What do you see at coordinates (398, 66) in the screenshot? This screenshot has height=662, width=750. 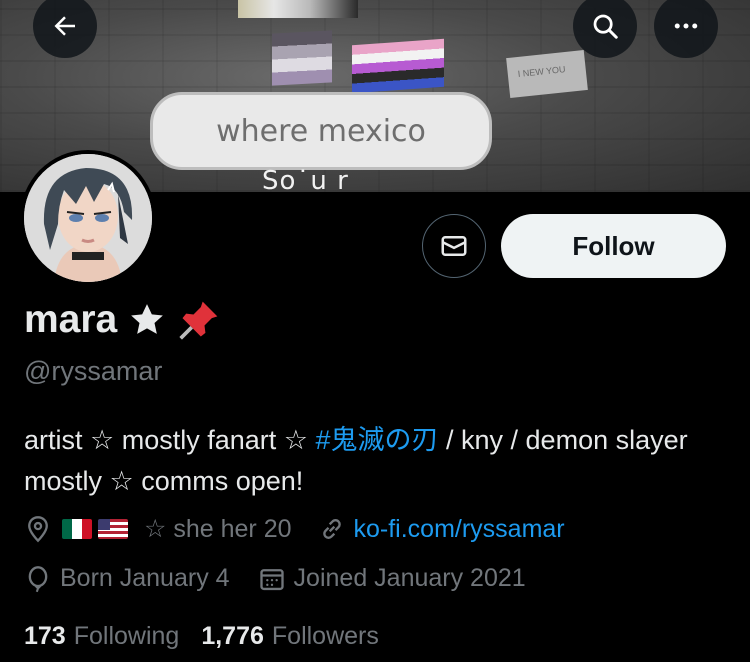 I see `banner-flag-genderfluid` at bounding box center [398, 66].